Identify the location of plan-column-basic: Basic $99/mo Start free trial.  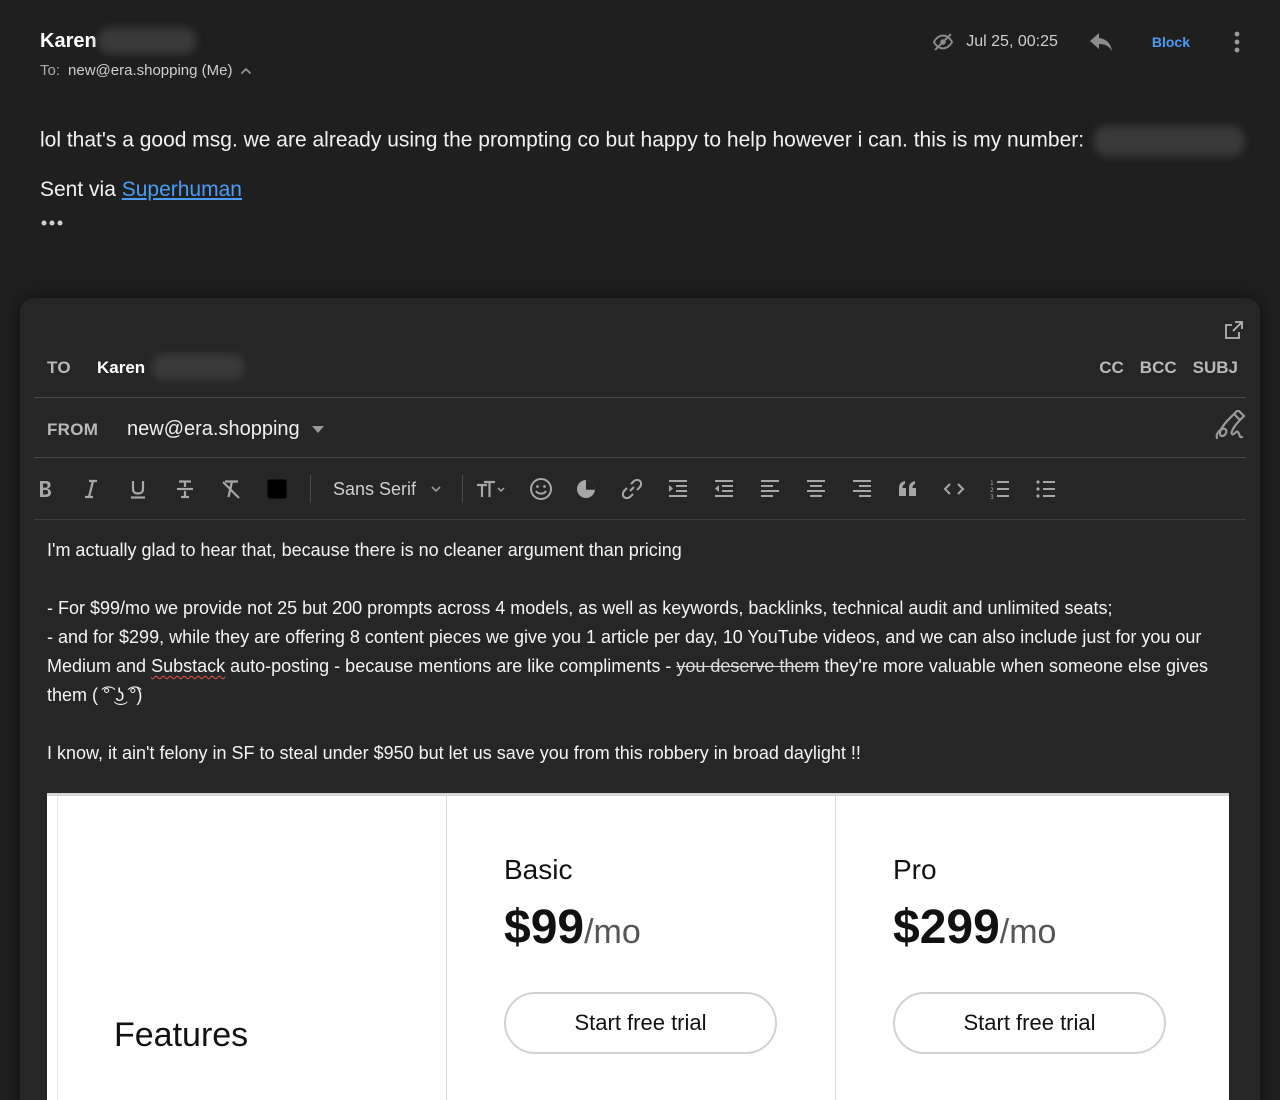
(640, 948).